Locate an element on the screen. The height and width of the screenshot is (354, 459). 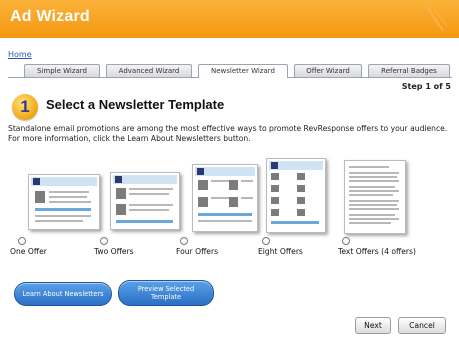
option-label-one-offer: One Offer is located at coordinates (28, 251).